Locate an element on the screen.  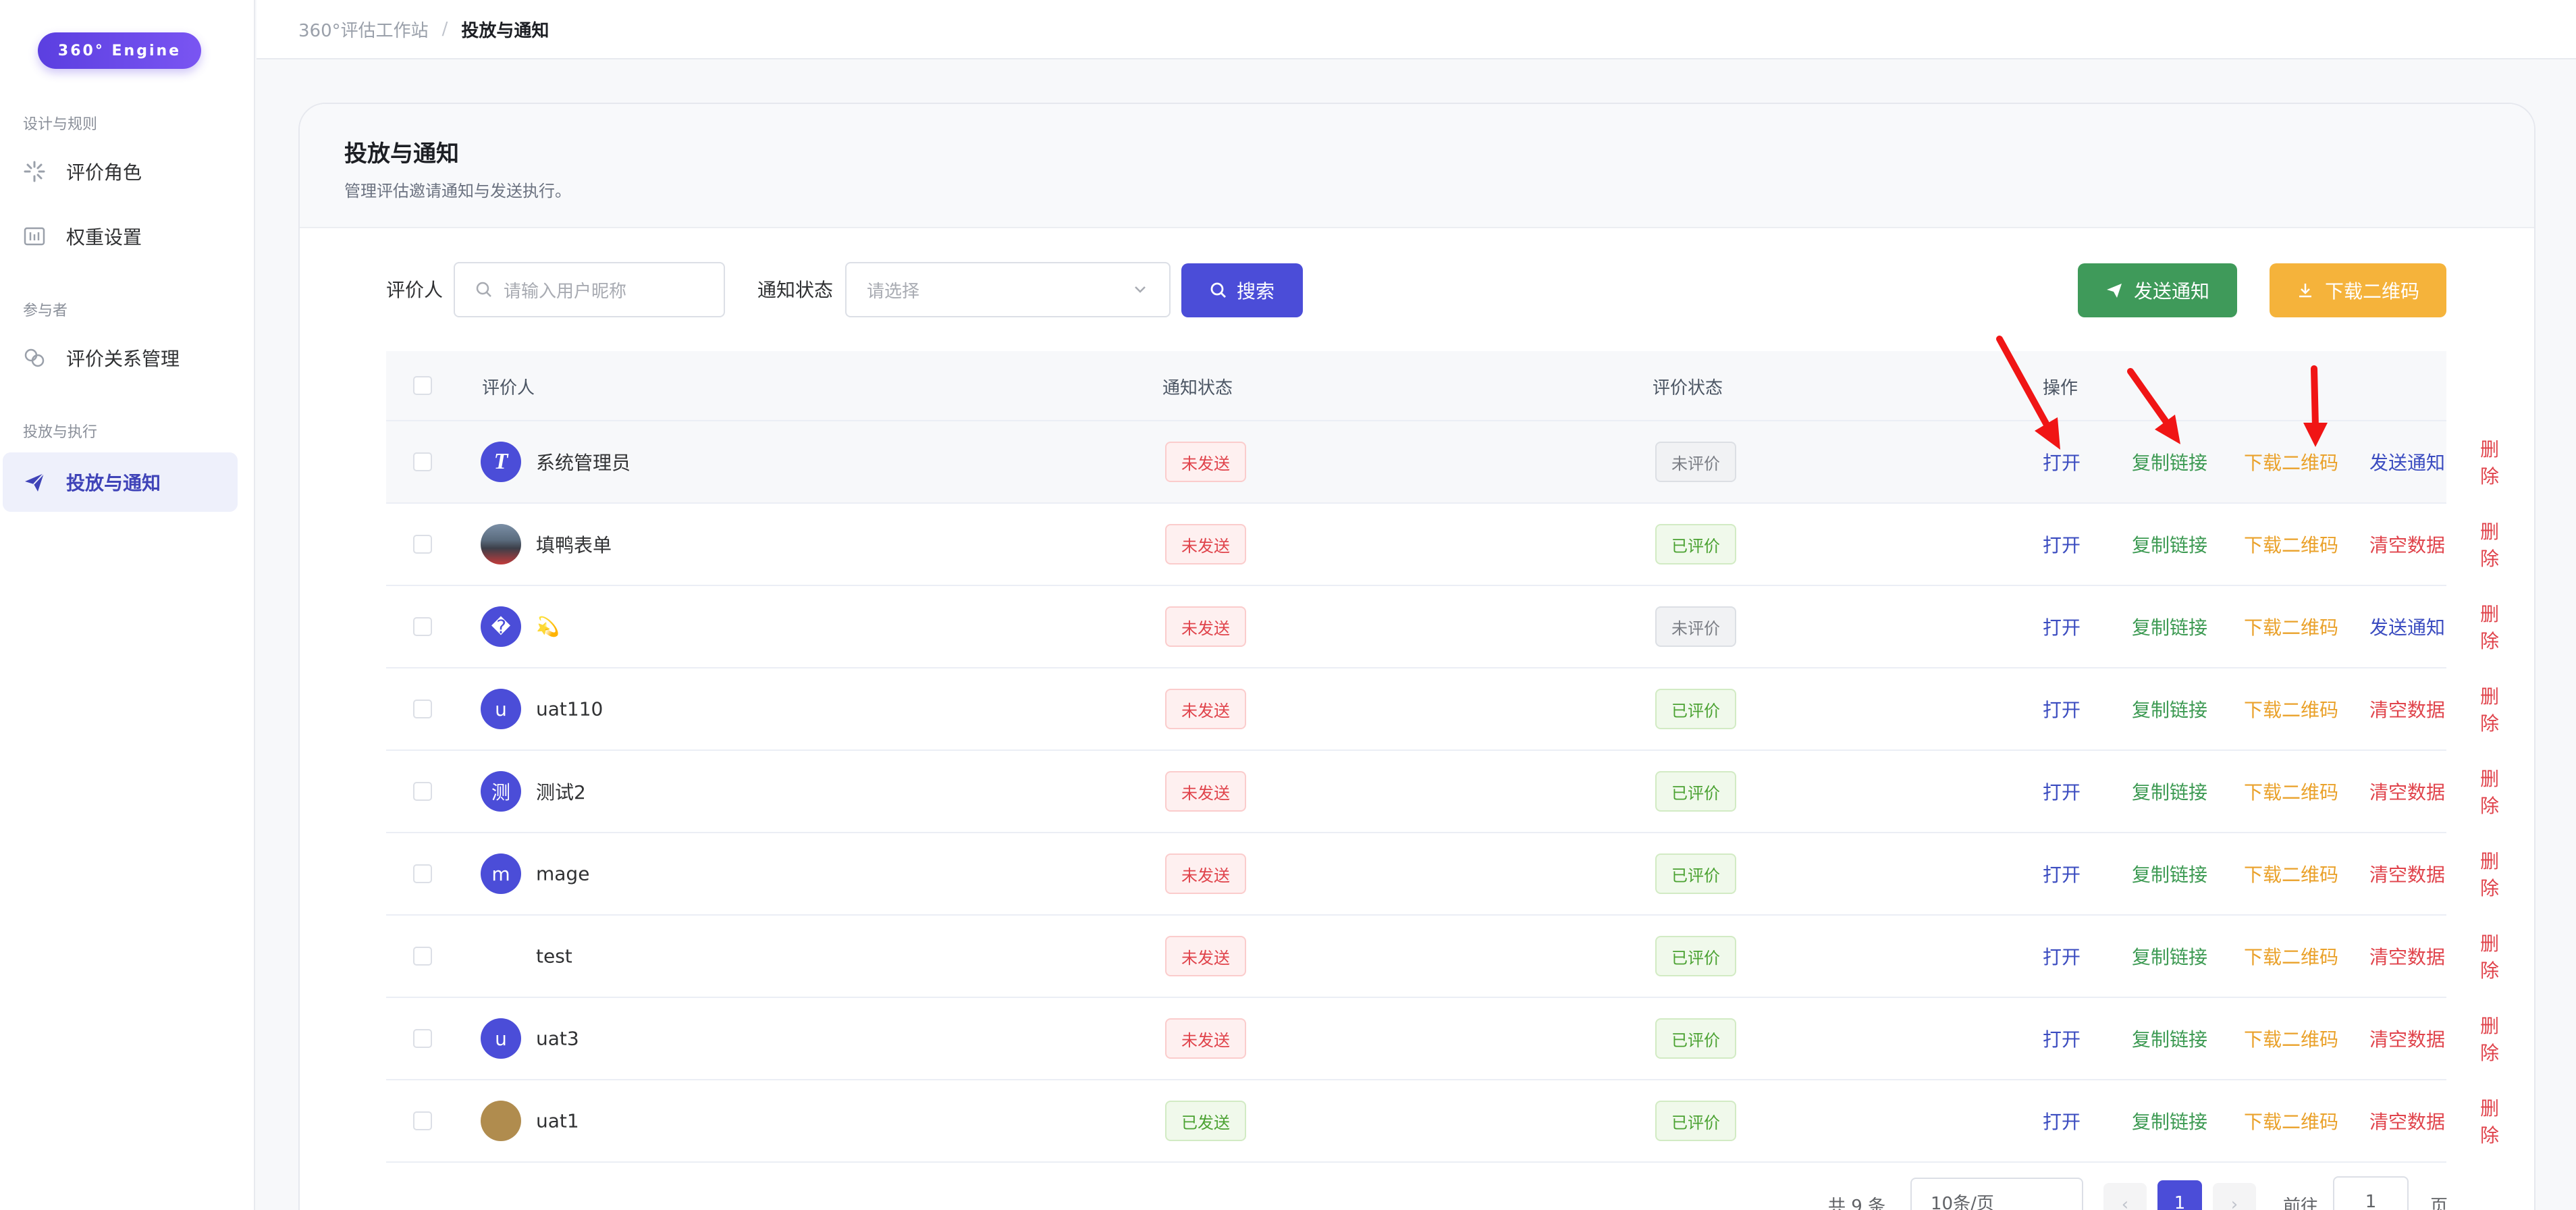
send-icon is located at coordinates (34, 482).